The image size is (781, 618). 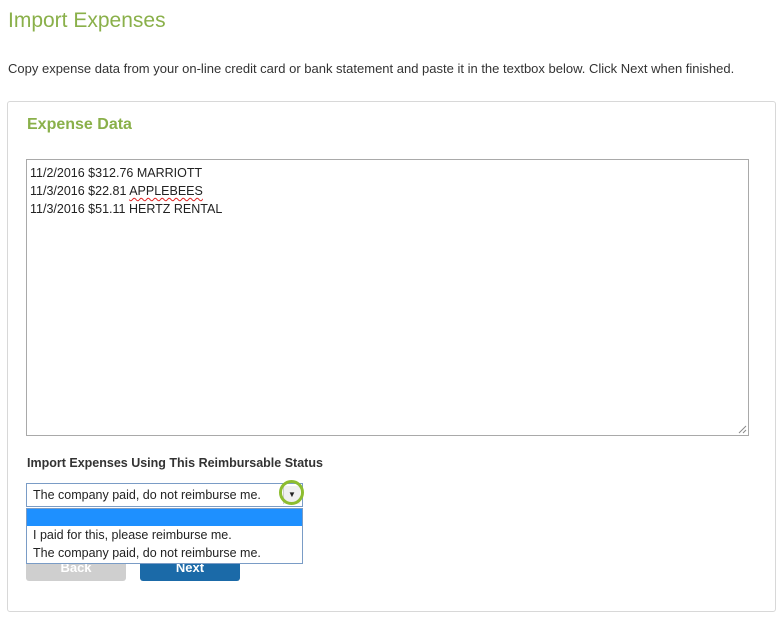 What do you see at coordinates (291, 495) in the screenshot?
I see `dropdown-arrow-icon: ▼` at bounding box center [291, 495].